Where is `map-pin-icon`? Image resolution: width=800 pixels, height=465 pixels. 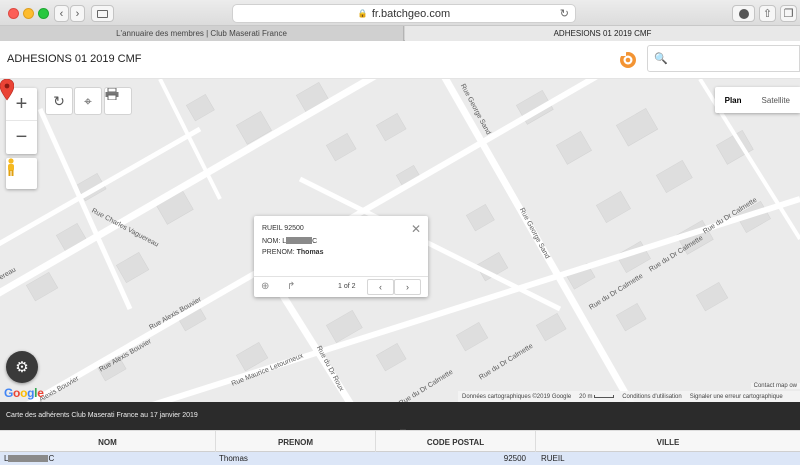 map-pin-icon is located at coordinates (7, 90).